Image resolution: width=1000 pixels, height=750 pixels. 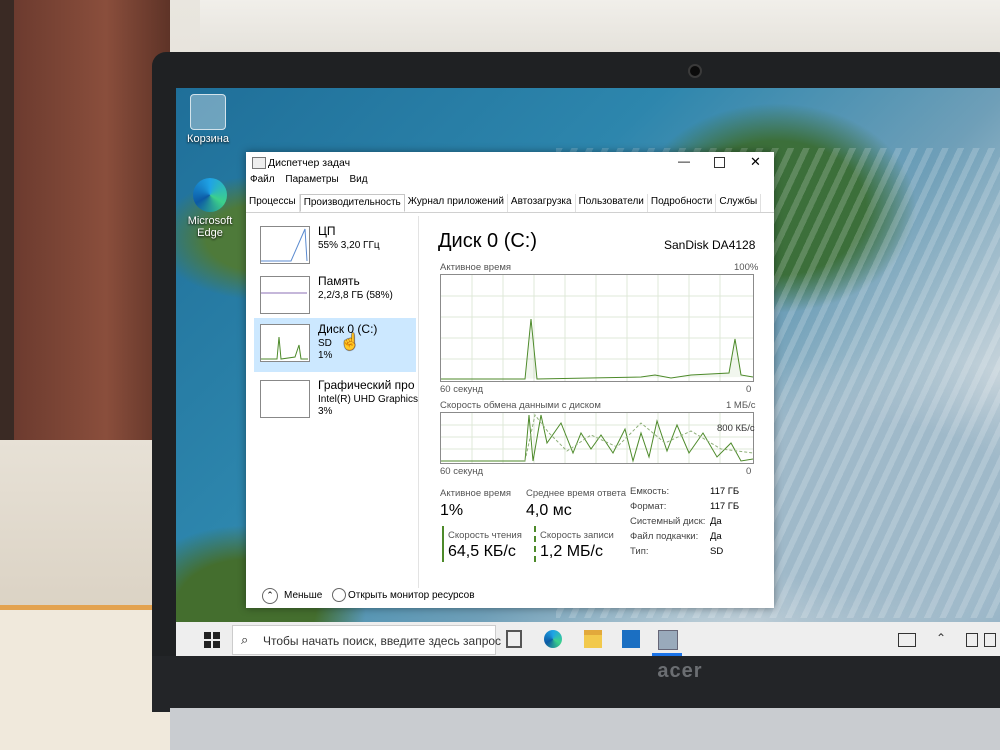 I want to click on maximize-icon, so click(x=719, y=162).